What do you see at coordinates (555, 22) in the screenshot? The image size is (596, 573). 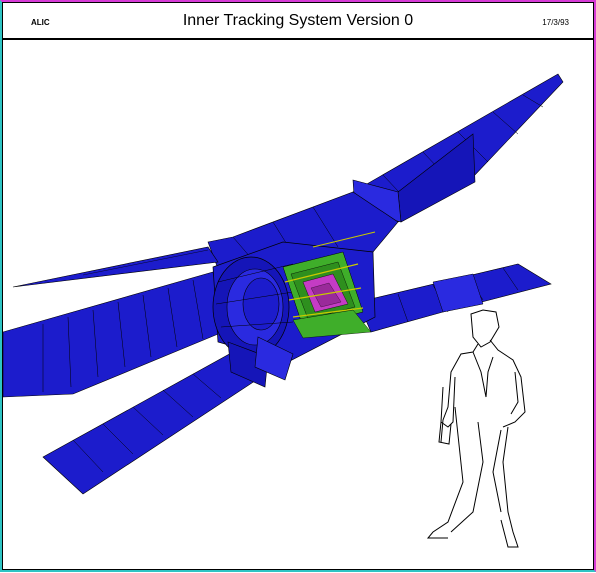 I see `header-date: 17/3/93` at bounding box center [555, 22].